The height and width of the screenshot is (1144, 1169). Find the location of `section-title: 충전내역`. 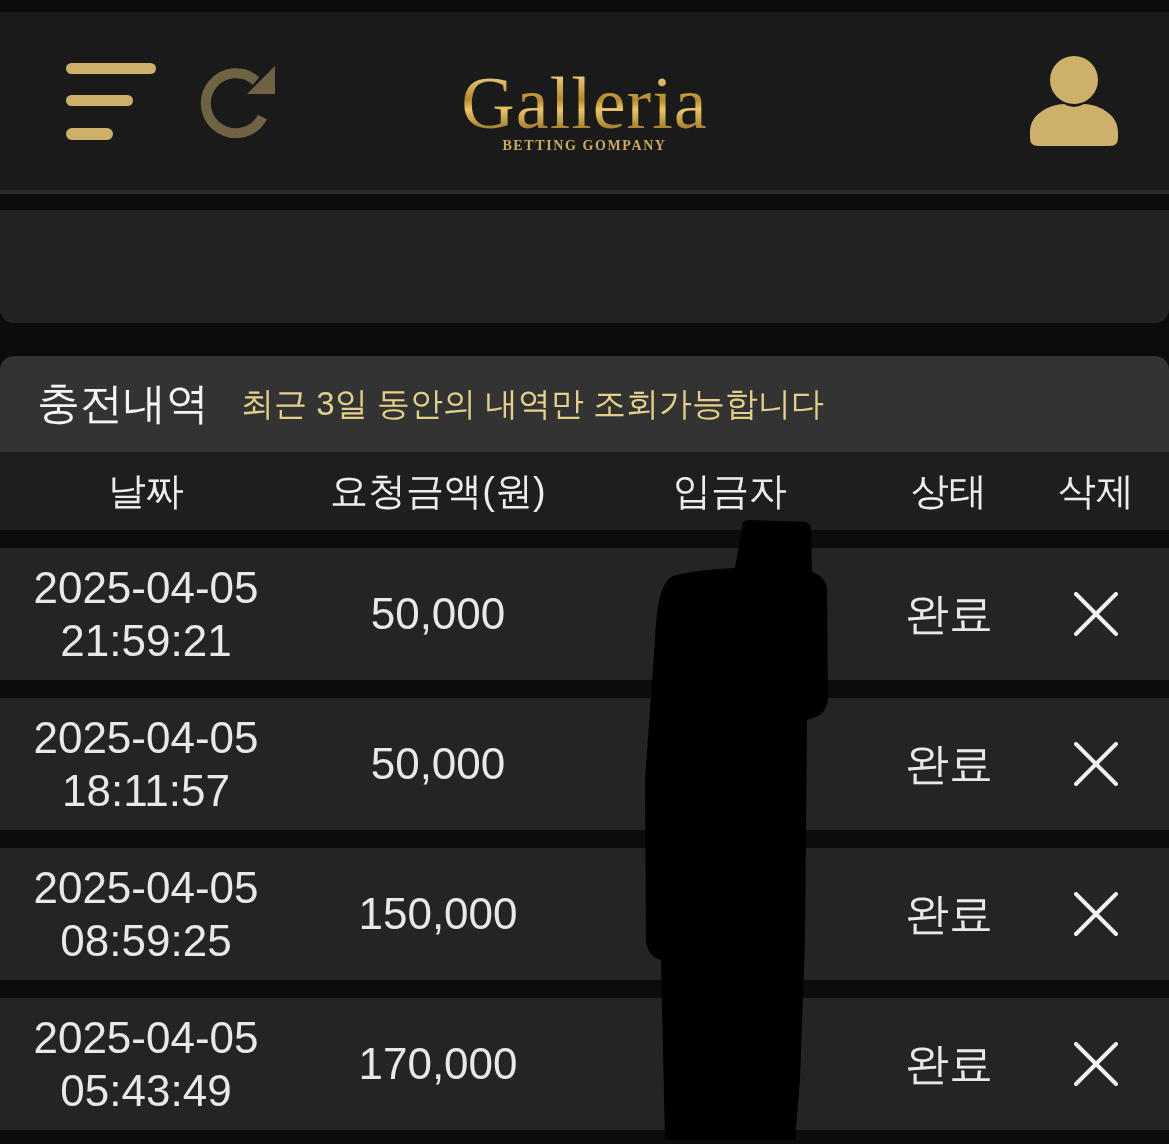

section-title: 충전내역 is located at coordinates (123, 403).